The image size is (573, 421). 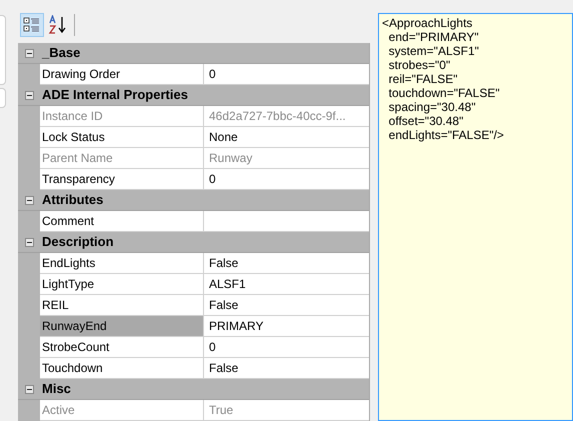 I want to click on property-name: StrobeCount, so click(x=122, y=347).